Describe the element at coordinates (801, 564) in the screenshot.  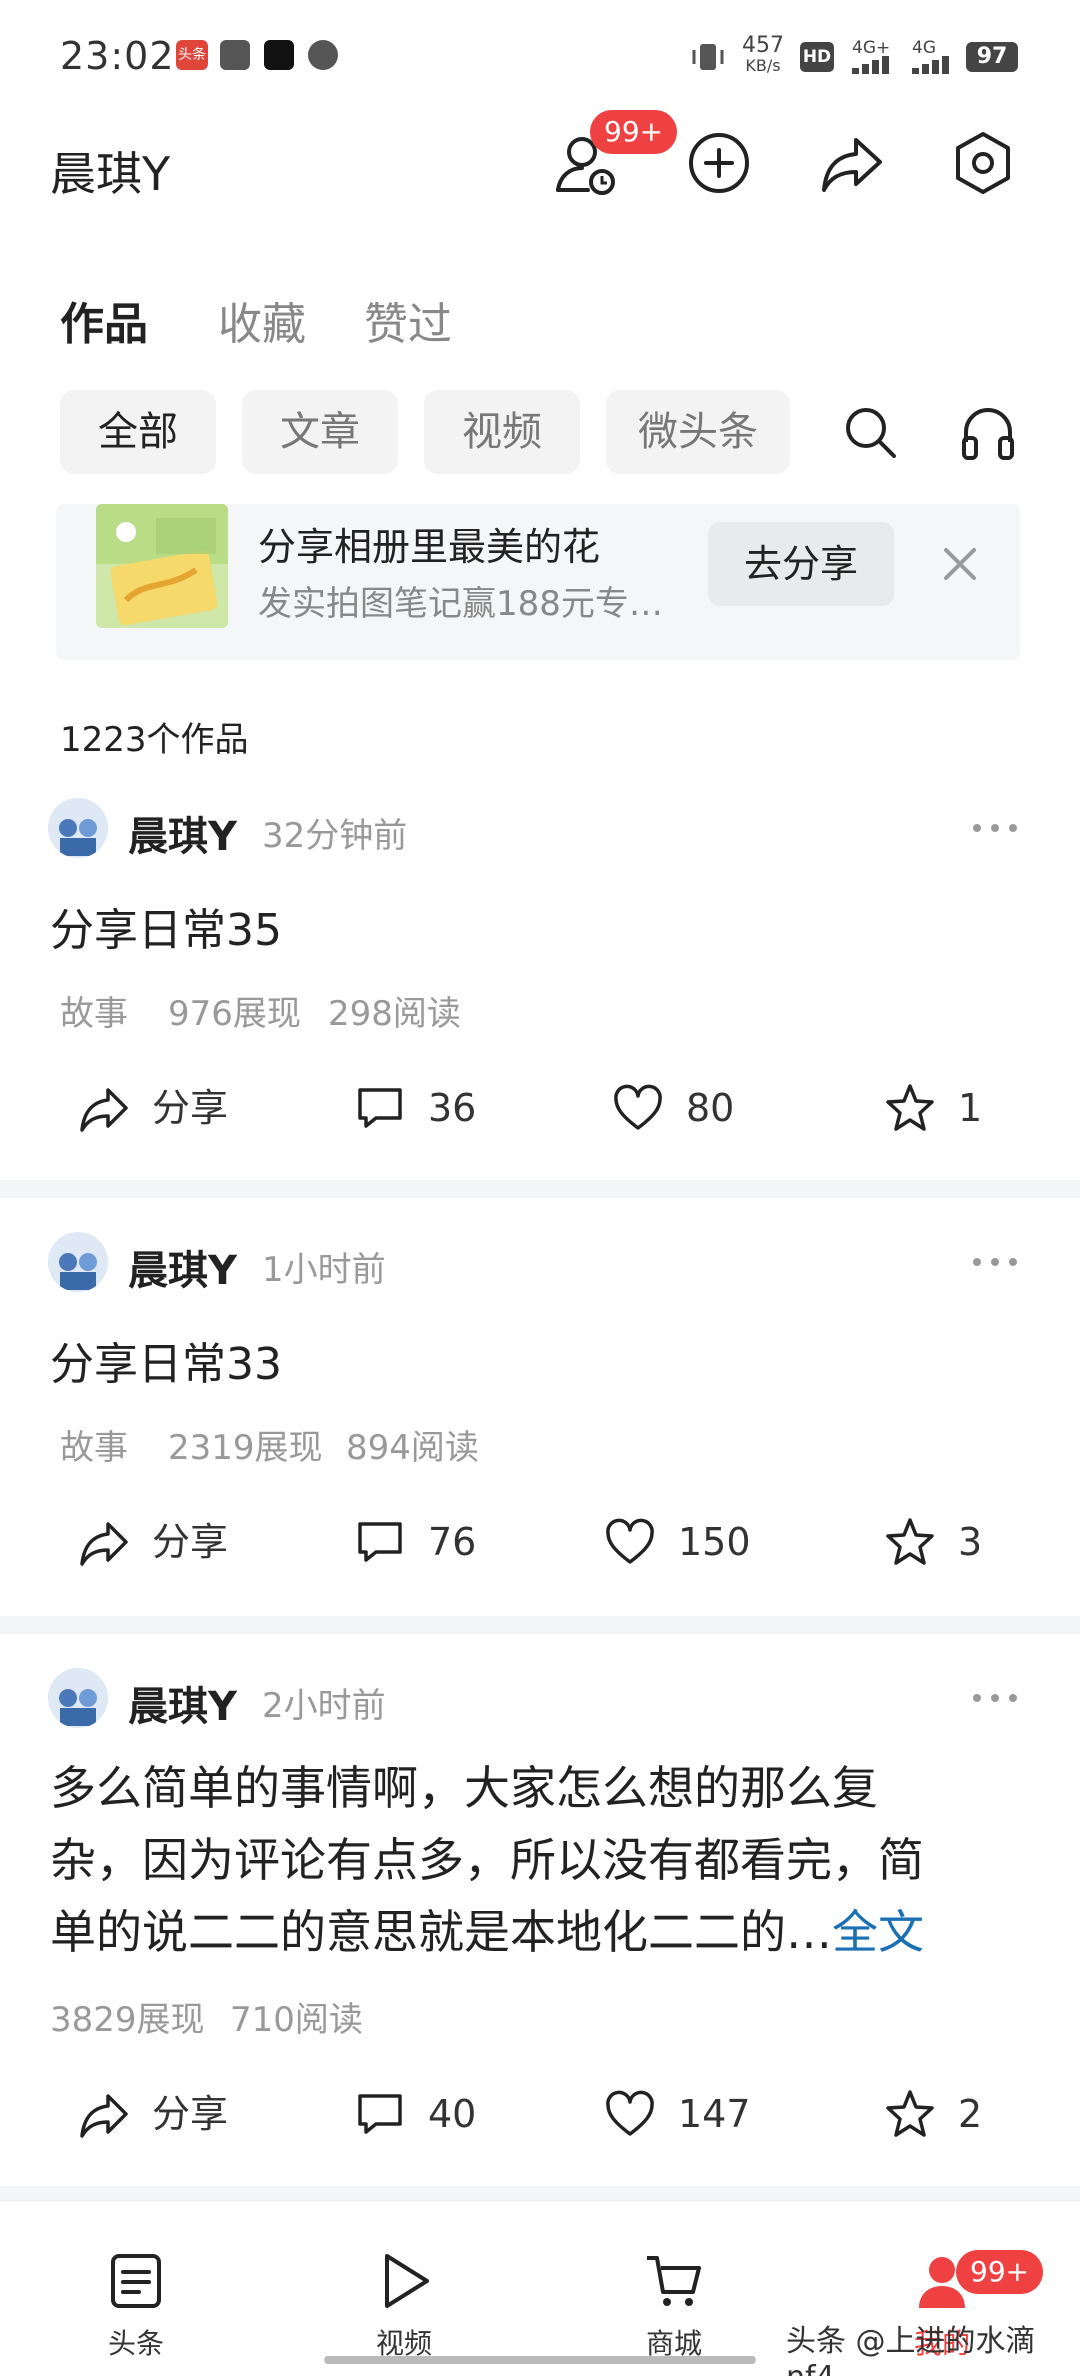
I see `promo-share-button: 去分享` at that location.